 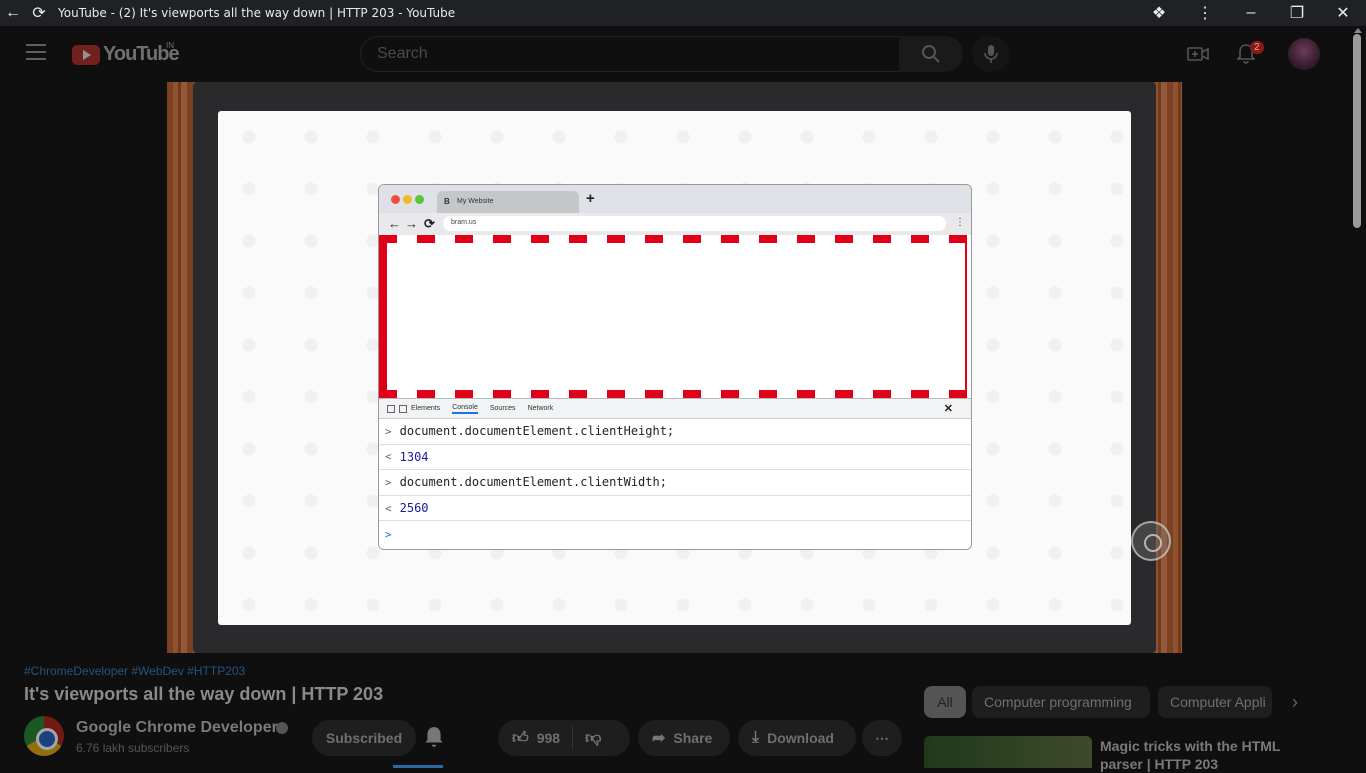 I want to click on chip-computer-applications: Computer Appli, so click(x=1215, y=702).